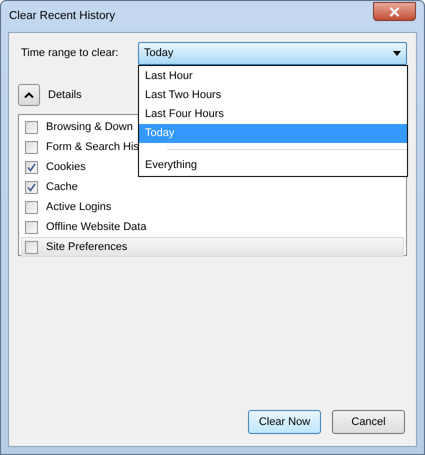 This screenshot has height=455, width=425. I want to click on history-item-label: Active Logins, so click(79, 207).